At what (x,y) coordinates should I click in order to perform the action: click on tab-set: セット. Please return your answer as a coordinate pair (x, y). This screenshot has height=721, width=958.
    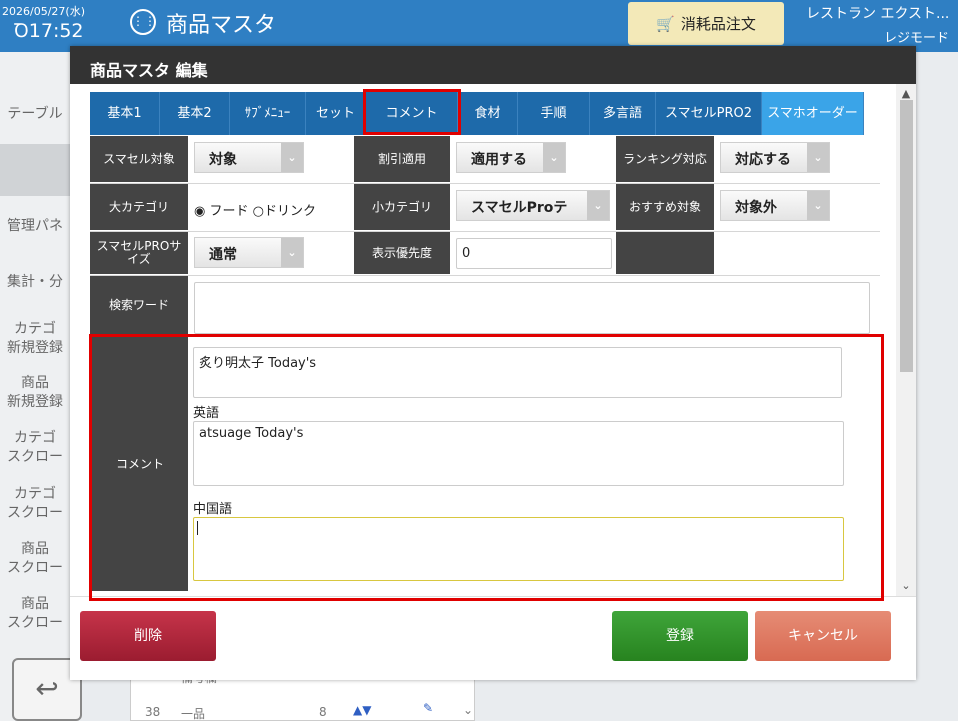
    Looking at the image, I should click on (336, 113).